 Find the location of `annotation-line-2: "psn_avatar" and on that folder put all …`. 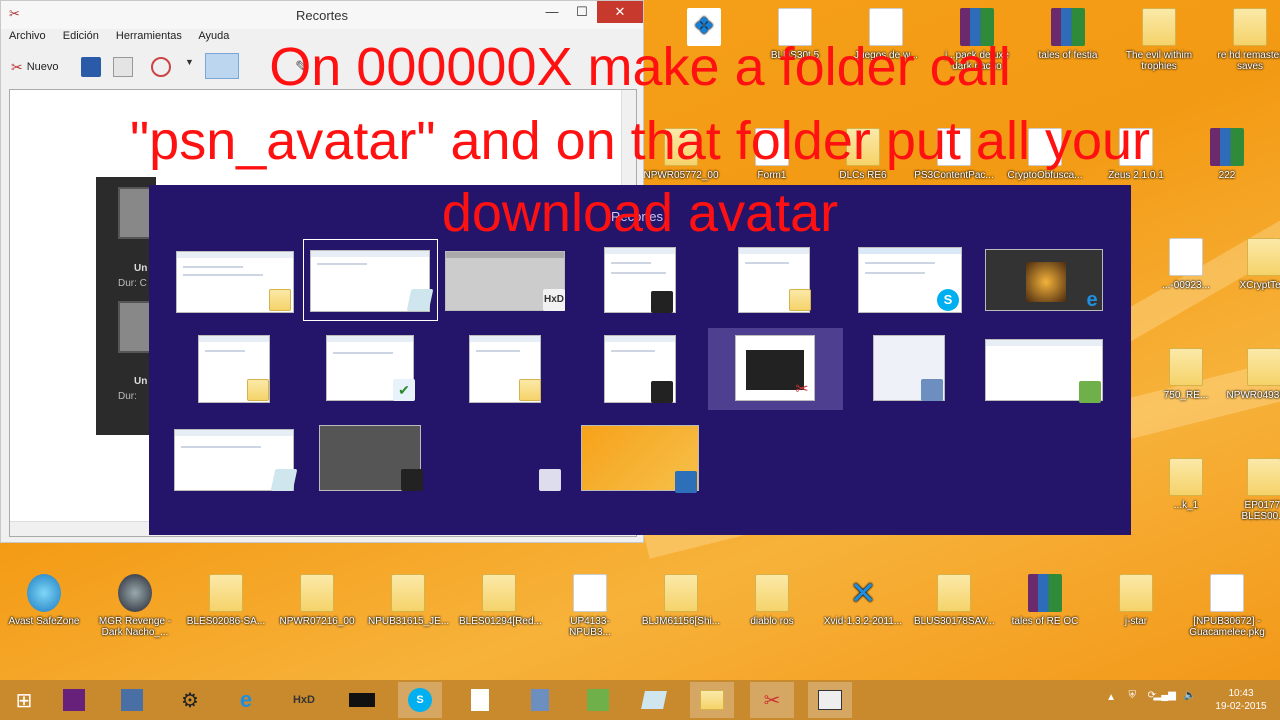

annotation-line-2: "psn_avatar" and on that folder put all … is located at coordinates (640, 141).